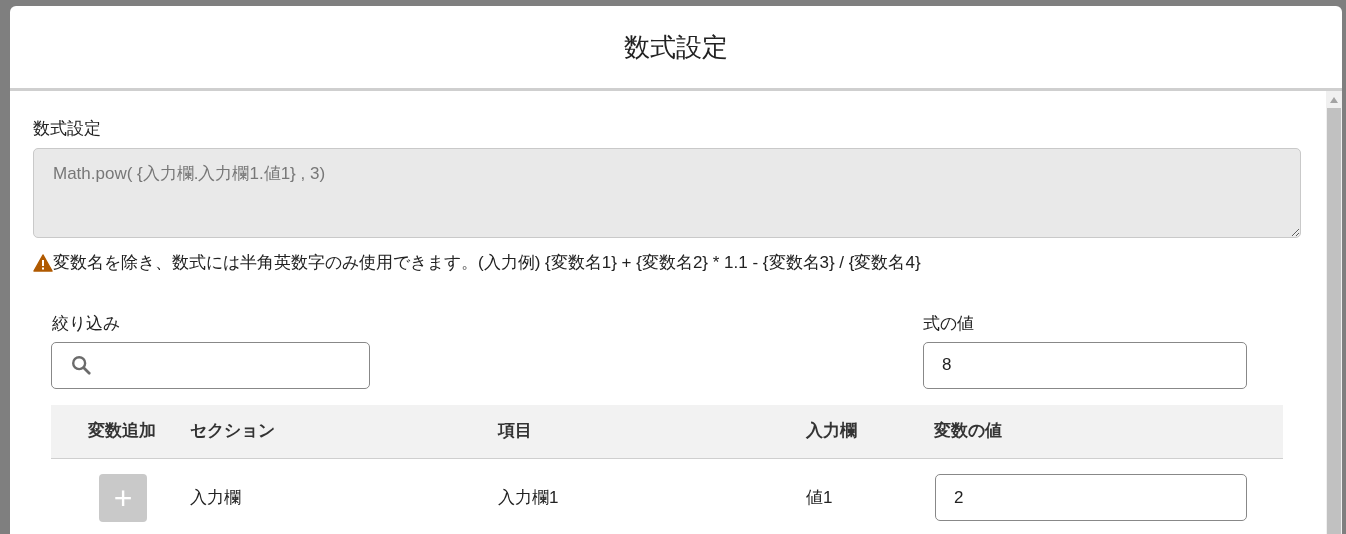  What do you see at coordinates (232, 431) in the screenshot?
I see `column-header: セクション` at bounding box center [232, 431].